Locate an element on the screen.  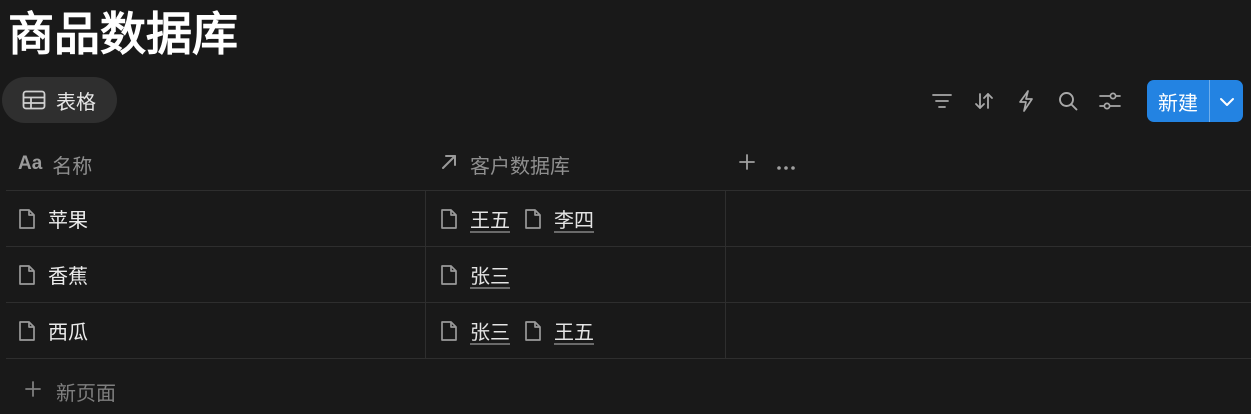
automation-icon is located at coordinates (1026, 101).